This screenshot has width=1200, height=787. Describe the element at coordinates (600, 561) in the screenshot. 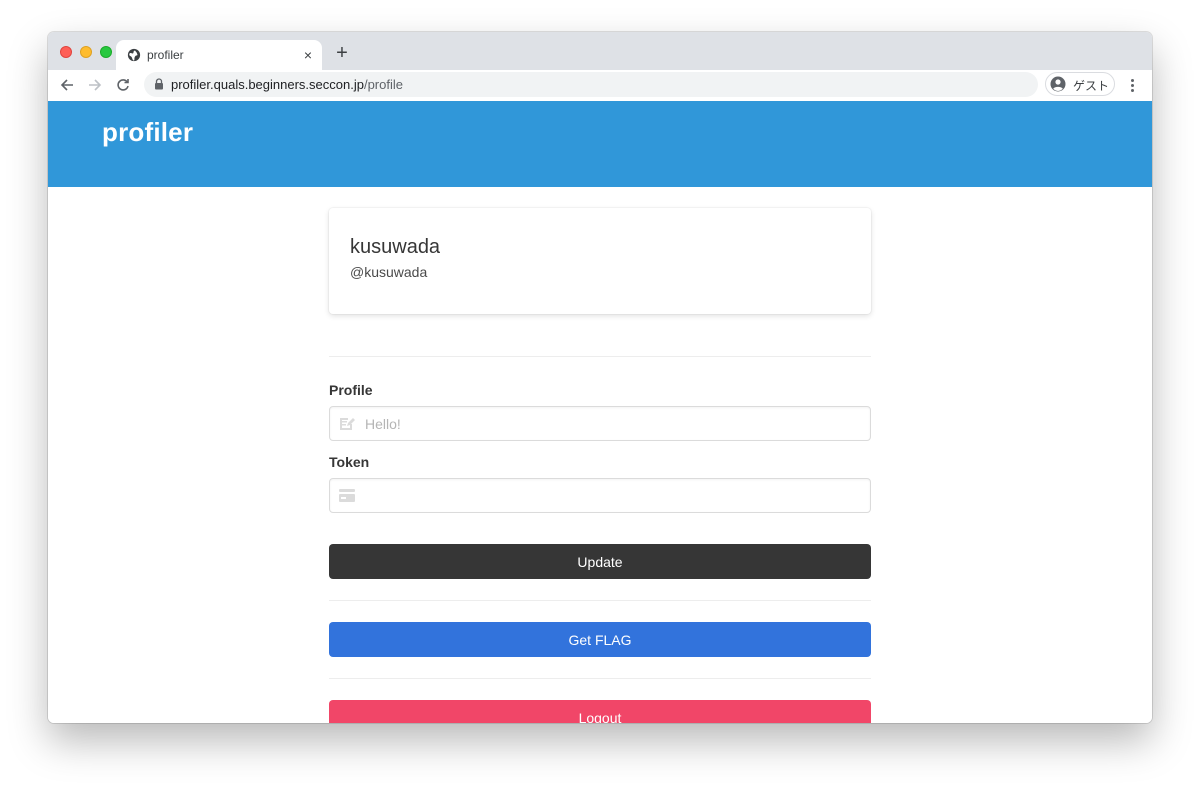

I see `update-button: Update` at that location.